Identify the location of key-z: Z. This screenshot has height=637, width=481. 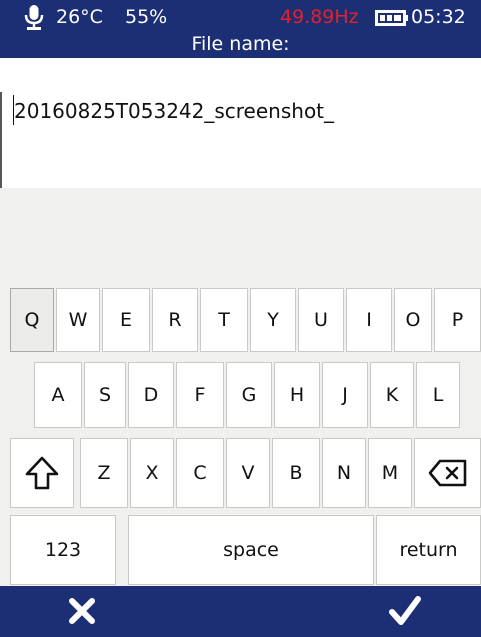
(104, 473).